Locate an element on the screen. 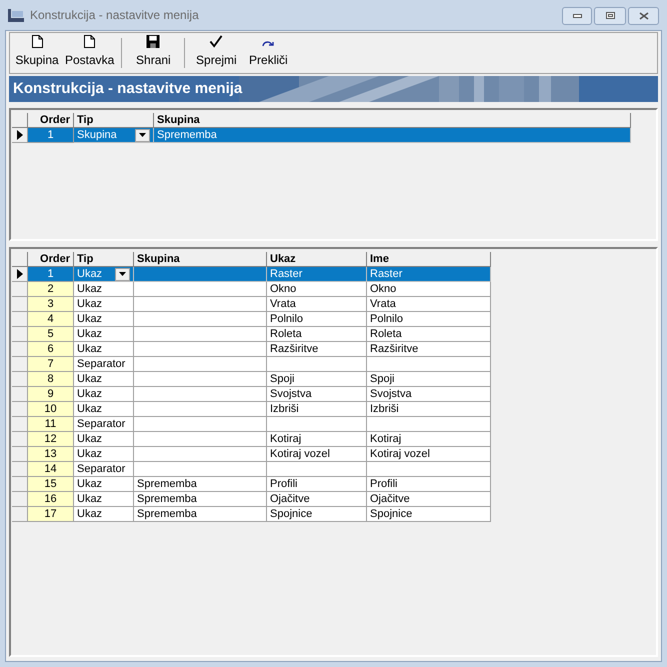 The height and width of the screenshot is (667, 667). name-cell: Izbriši is located at coordinates (429, 409).